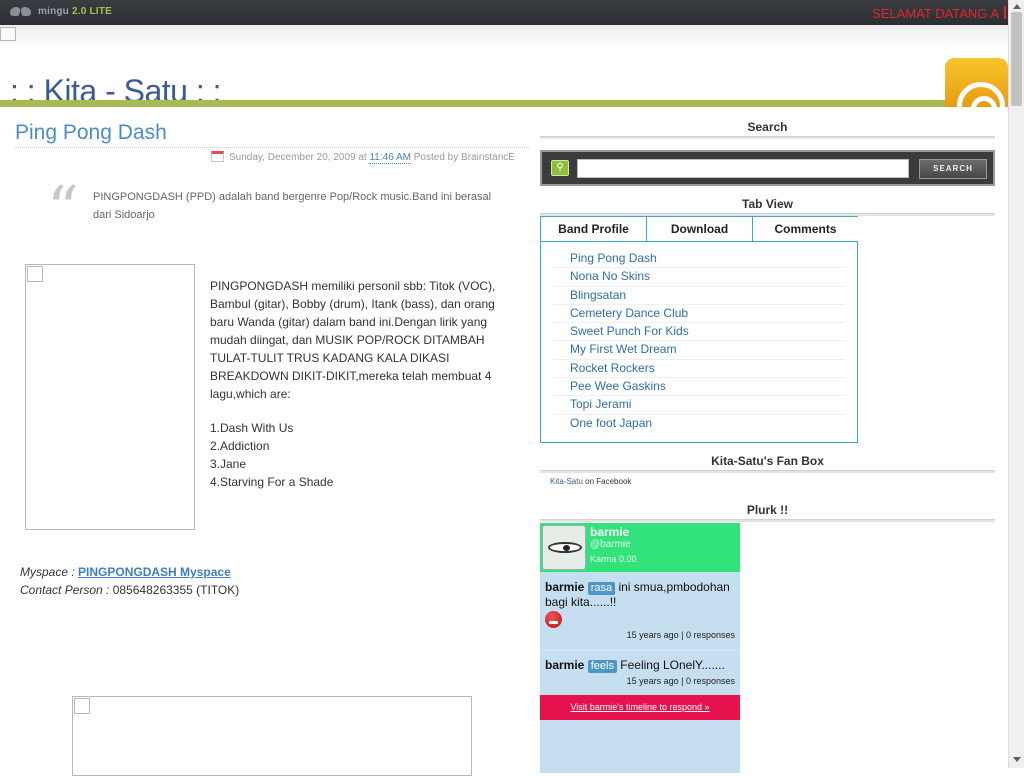 The image size is (1024, 776). I want to click on search-input, so click(743, 168).